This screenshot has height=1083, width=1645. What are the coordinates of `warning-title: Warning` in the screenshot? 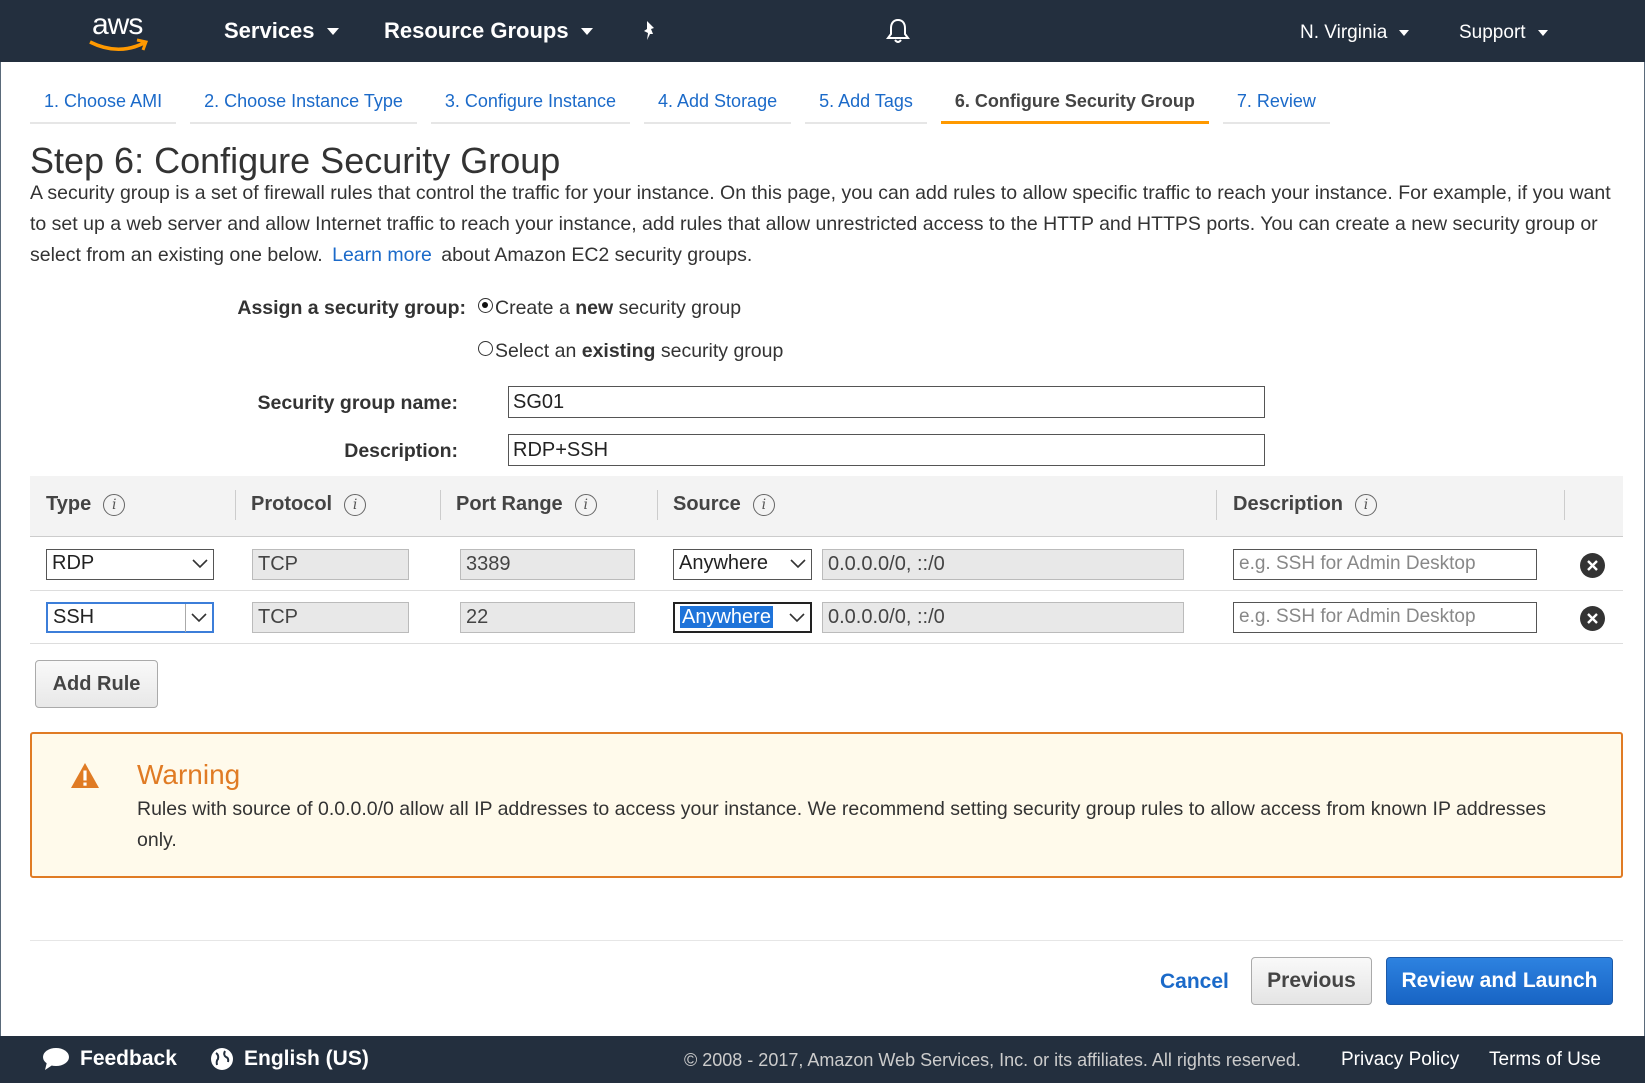 It's located at (189, 774).